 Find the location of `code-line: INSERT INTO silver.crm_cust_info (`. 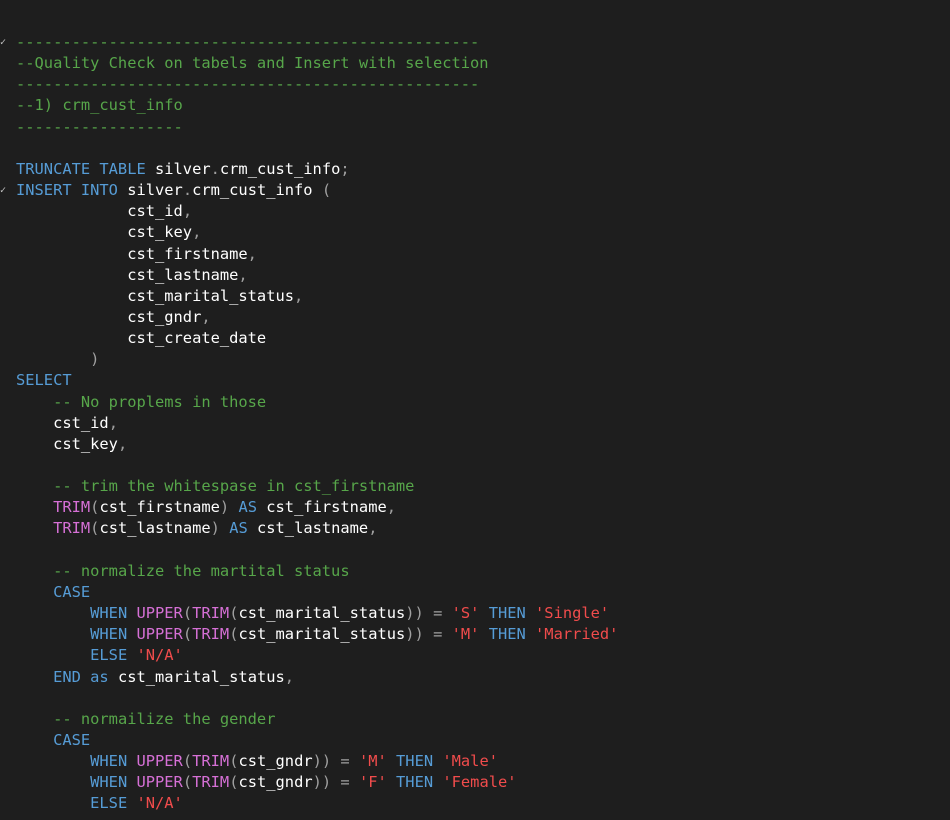

code-line: INSERT INTO silver.crm_cust_info ( is located at coordinates (173, 190).